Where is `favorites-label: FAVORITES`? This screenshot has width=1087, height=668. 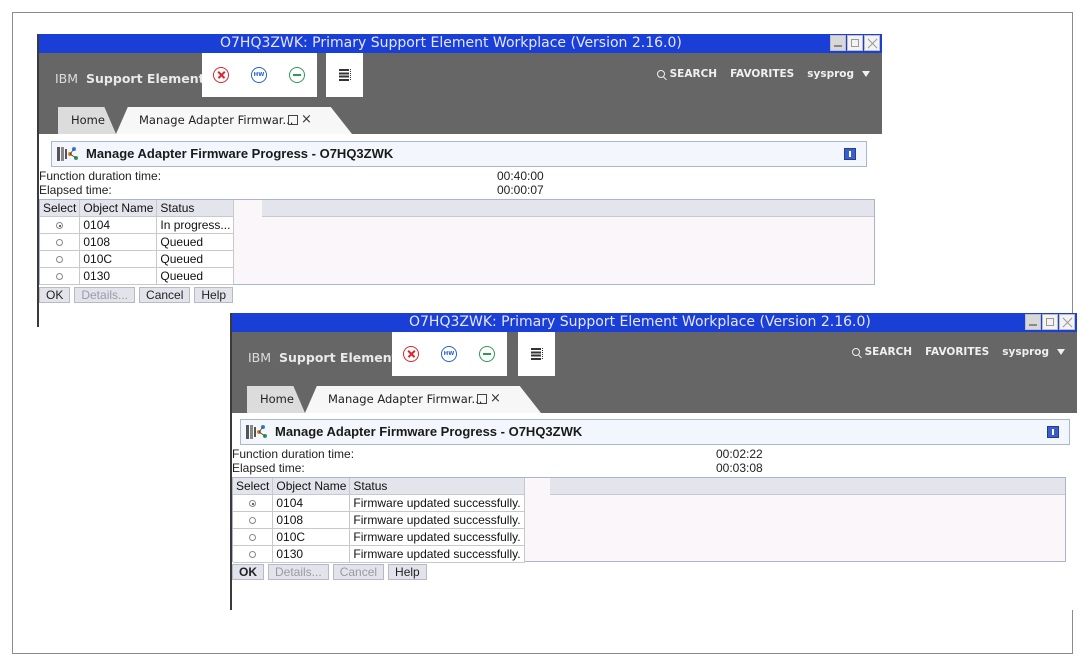
favorites-label: FAVORITES is located at coordinates (957, 352).